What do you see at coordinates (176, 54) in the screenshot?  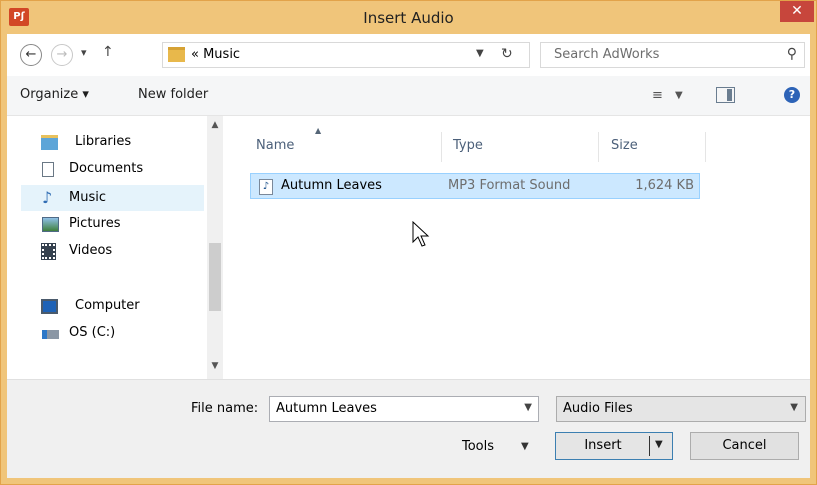 I see `folder-icon` at bounding box center [176, 54].